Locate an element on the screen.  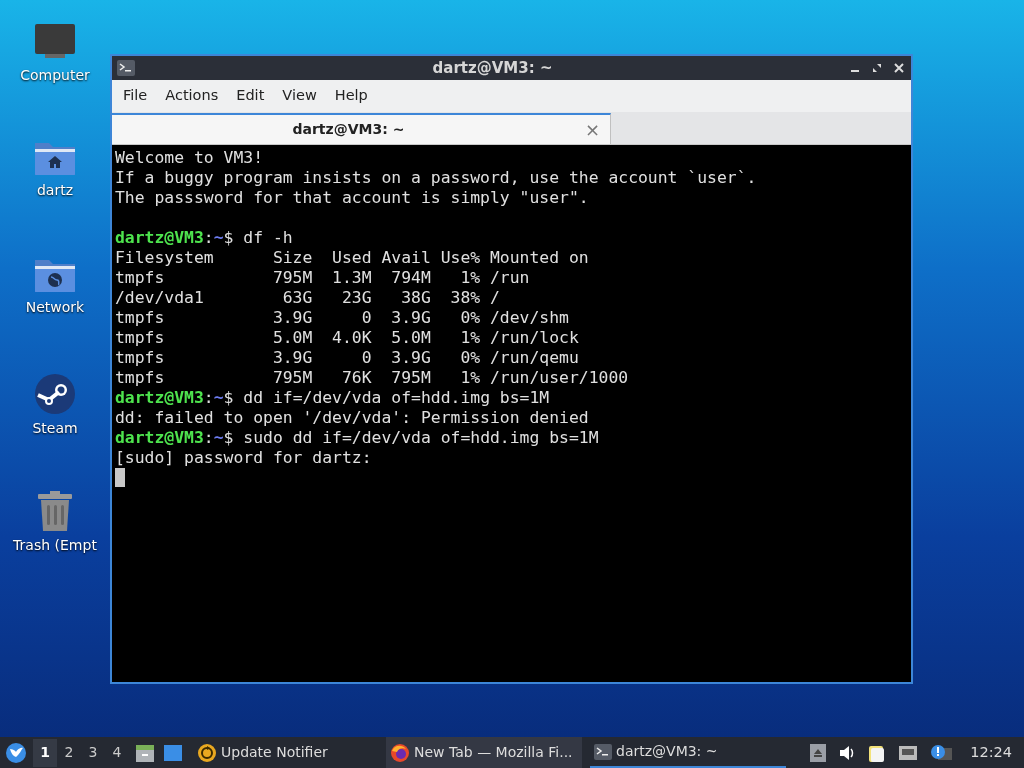
start-menu-icon is located at coordinates (16, 752).